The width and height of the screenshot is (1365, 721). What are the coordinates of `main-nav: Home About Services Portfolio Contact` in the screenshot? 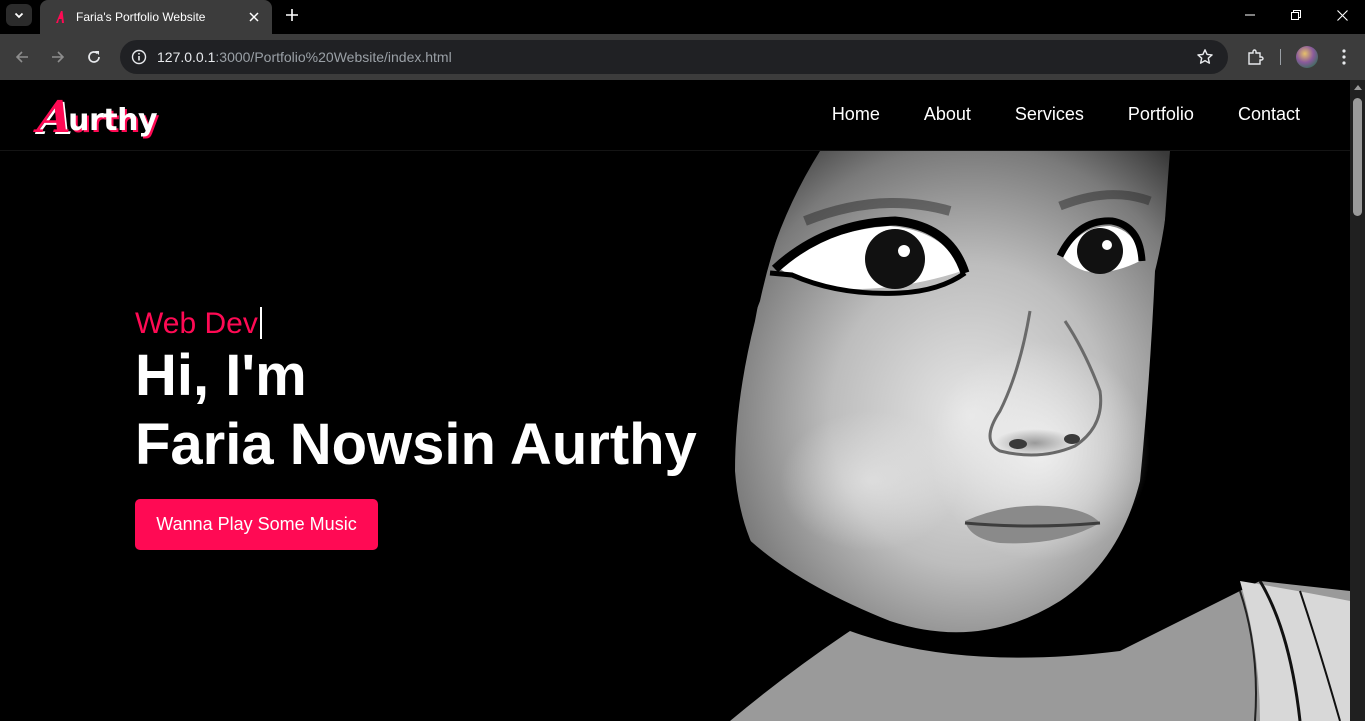 It's located at (1044, 114).